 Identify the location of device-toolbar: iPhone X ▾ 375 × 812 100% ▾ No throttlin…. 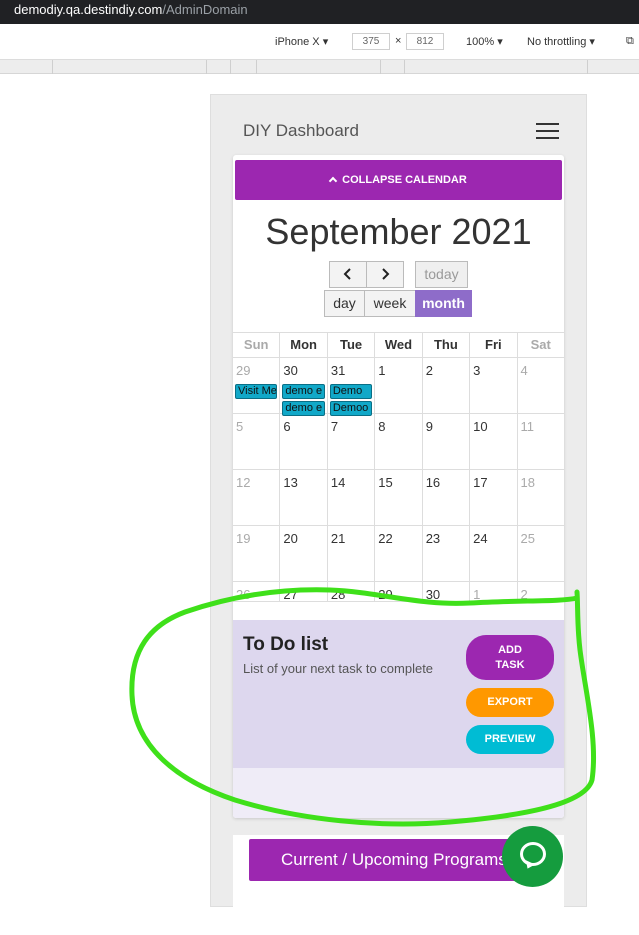
(319, 42).